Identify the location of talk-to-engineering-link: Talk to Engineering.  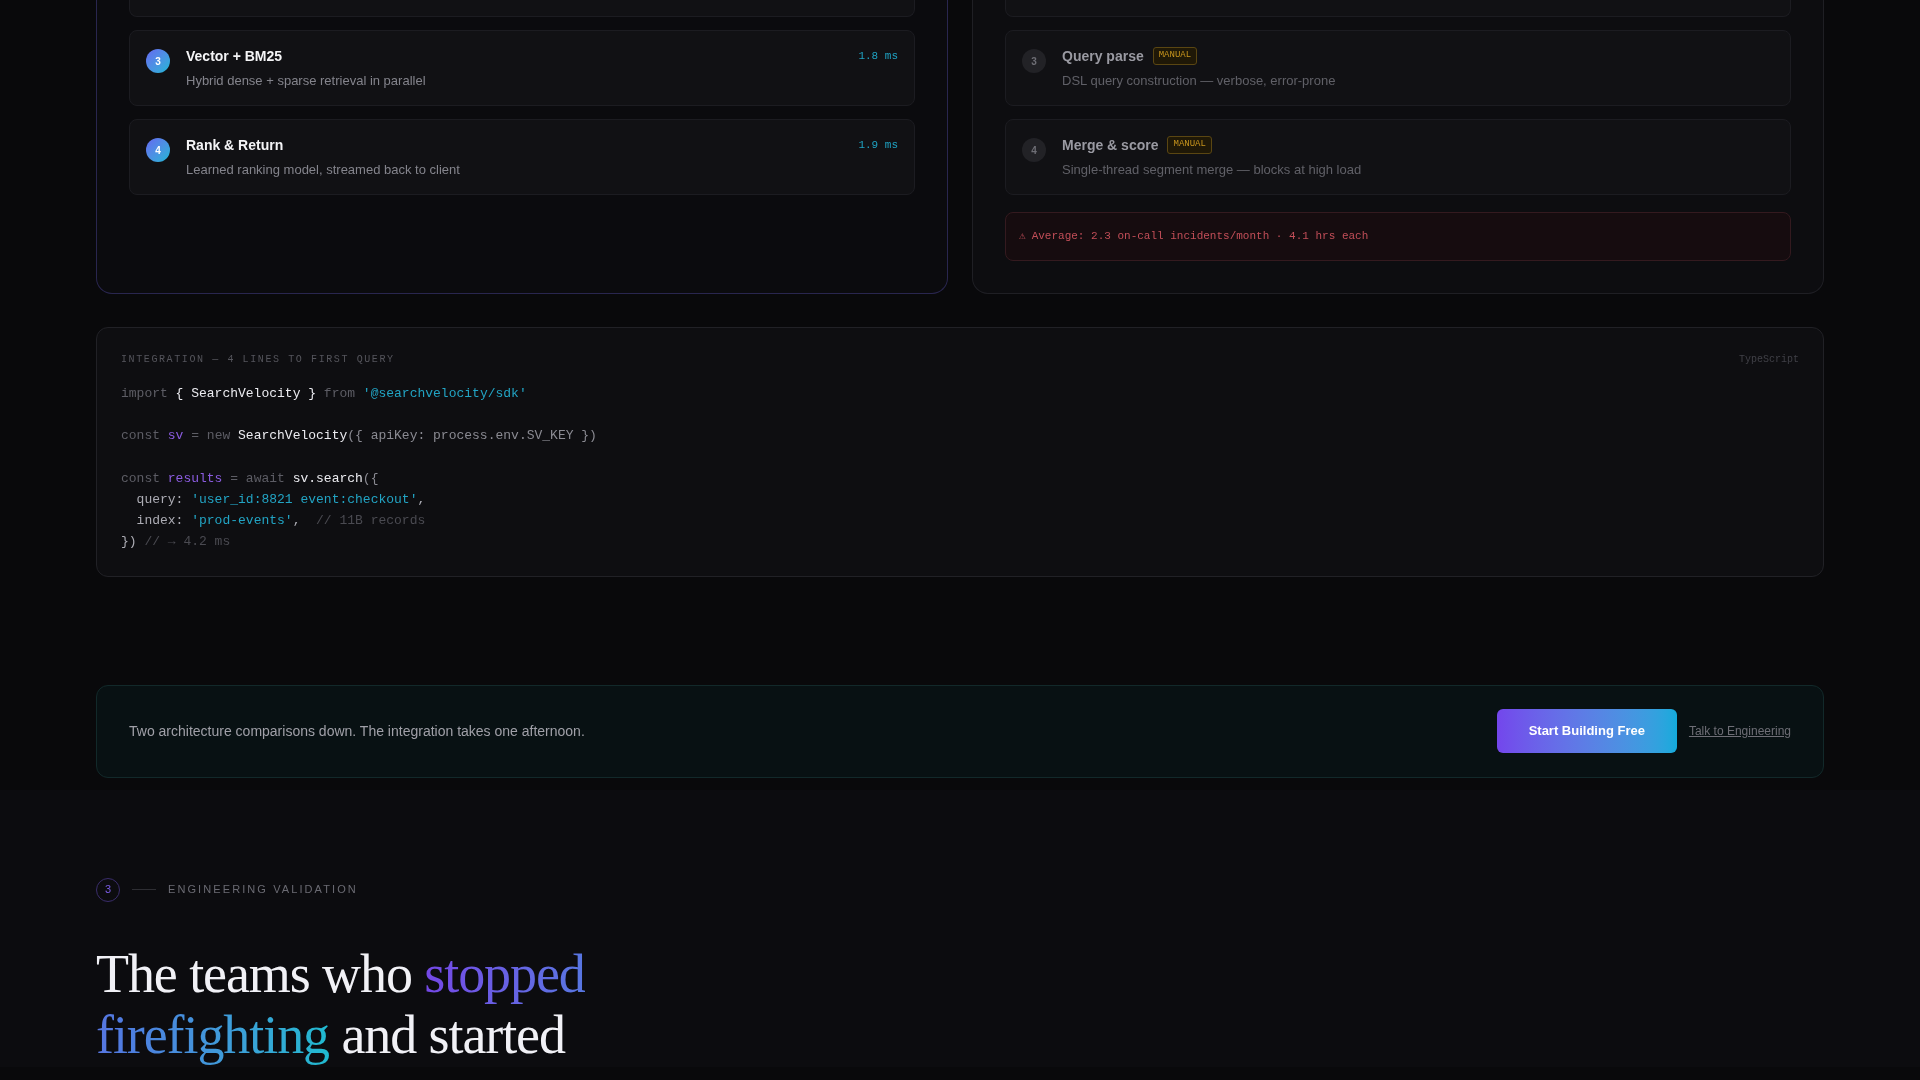
(1739, 731).